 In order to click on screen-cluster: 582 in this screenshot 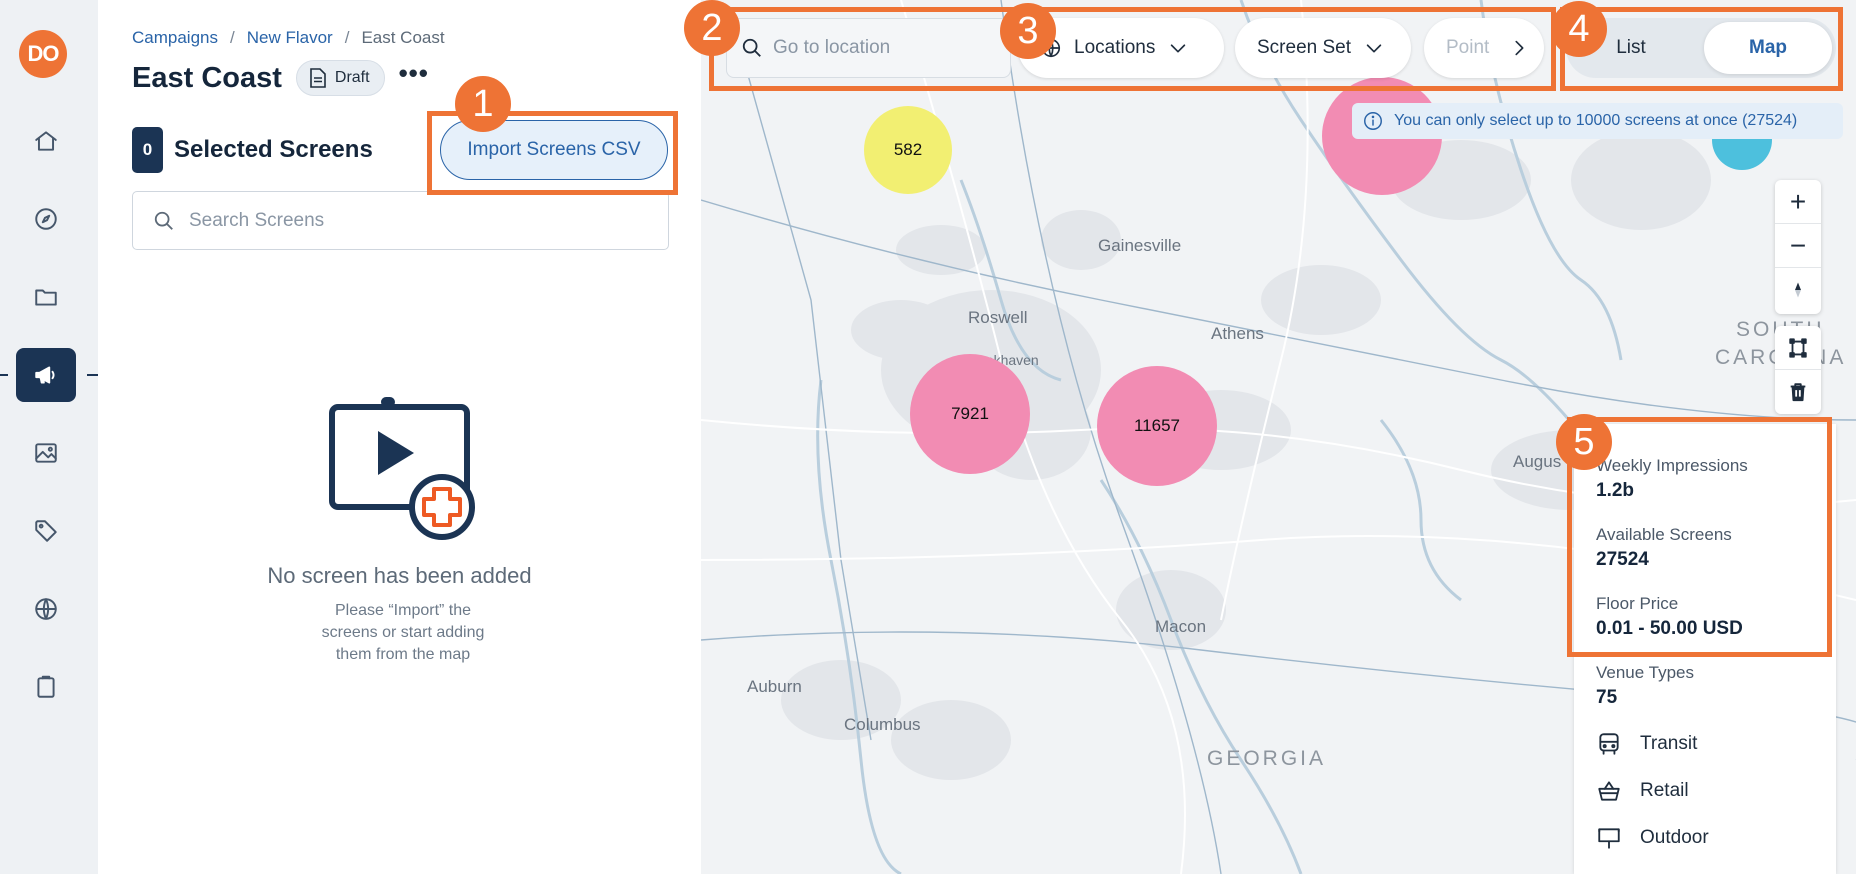, I will do `click(908, 150)`.